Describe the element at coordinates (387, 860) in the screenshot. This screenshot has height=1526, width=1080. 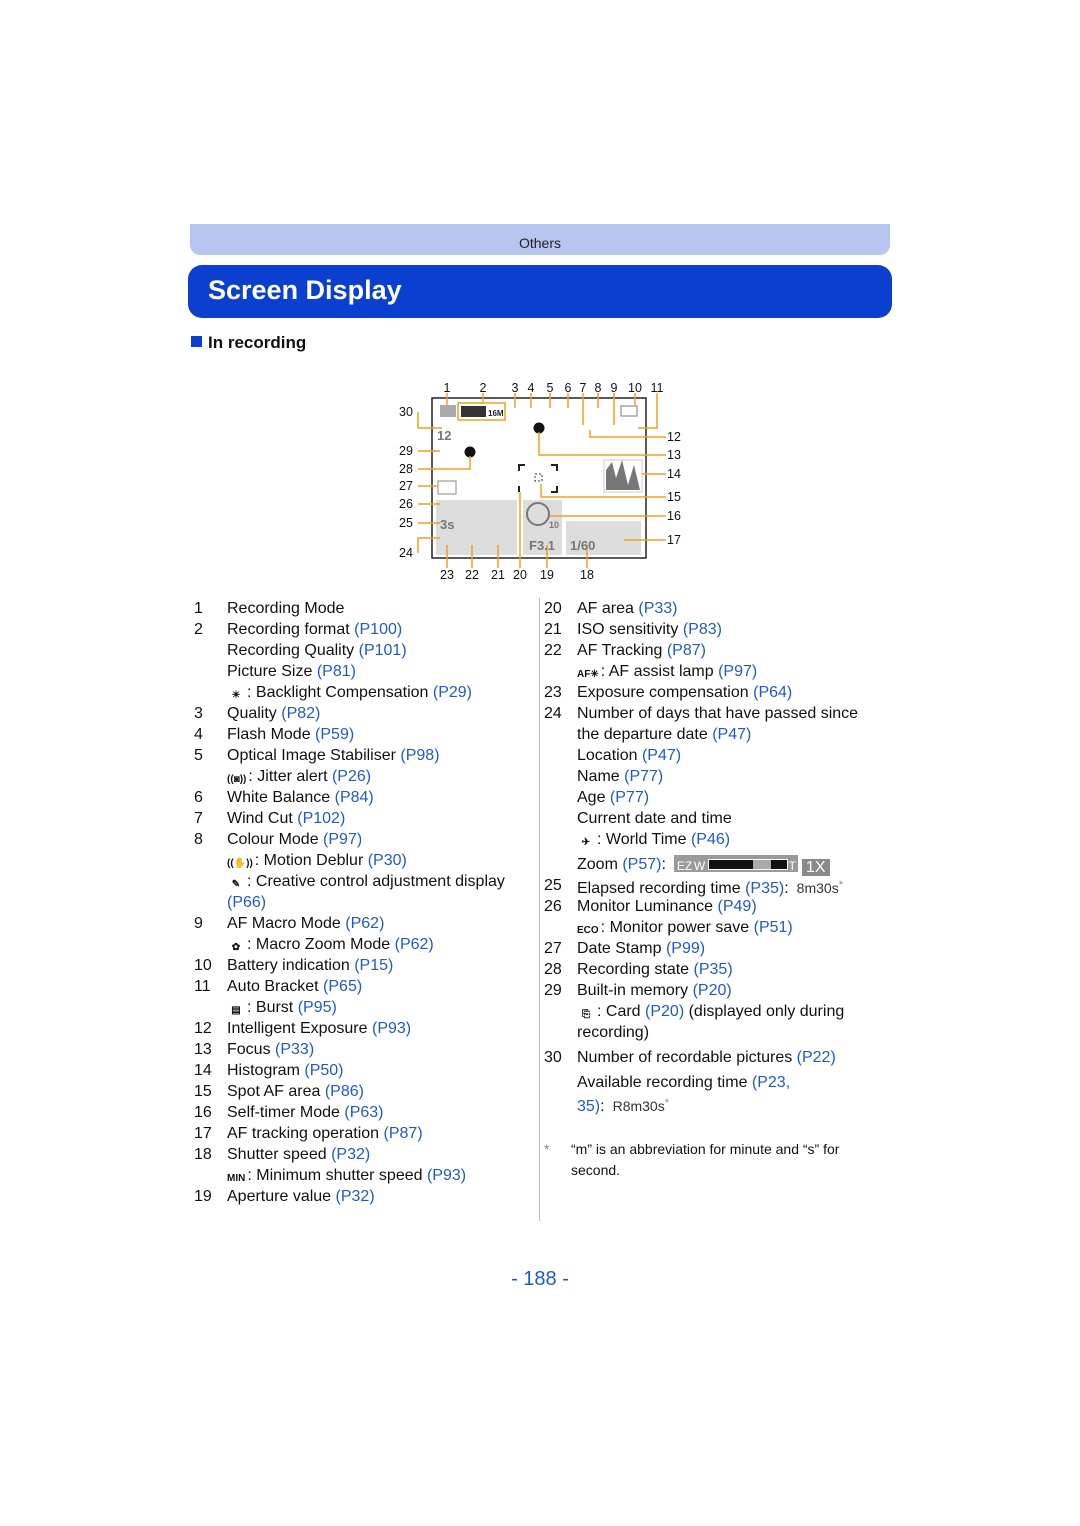
I see `page-reference-link: (P30)` at that location.